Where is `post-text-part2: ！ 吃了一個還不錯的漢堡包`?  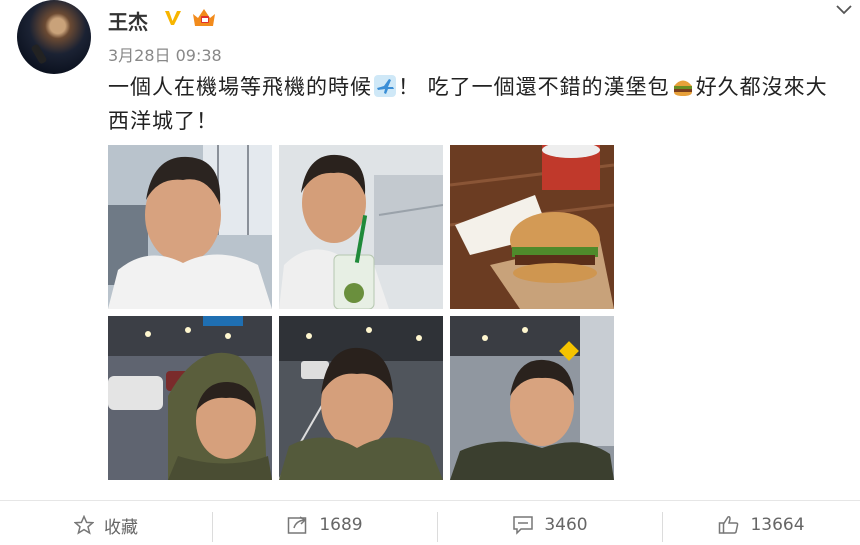
post-text-part2: ！ 吃了一個還不錯的漢堡包 is located at coordinates (534, 87).